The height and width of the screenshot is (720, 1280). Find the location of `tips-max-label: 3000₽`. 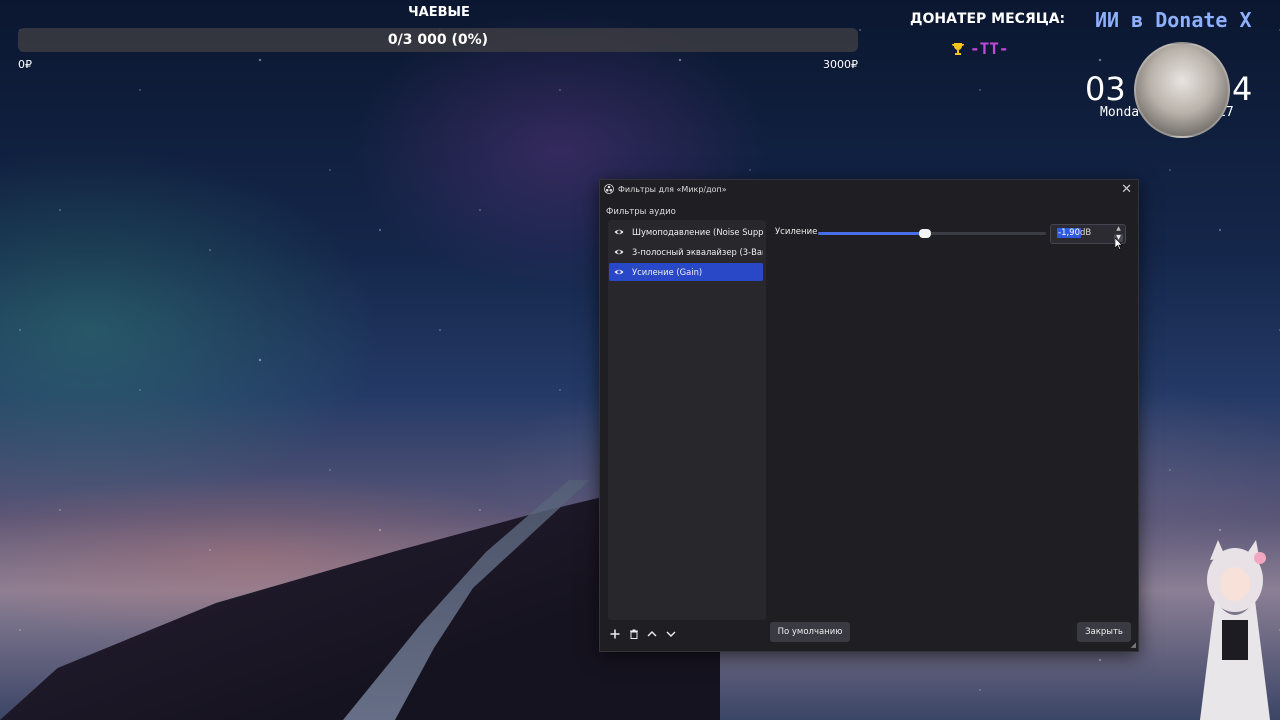

tips-max-label: 3000₽ is located at coordinates (840, 64).